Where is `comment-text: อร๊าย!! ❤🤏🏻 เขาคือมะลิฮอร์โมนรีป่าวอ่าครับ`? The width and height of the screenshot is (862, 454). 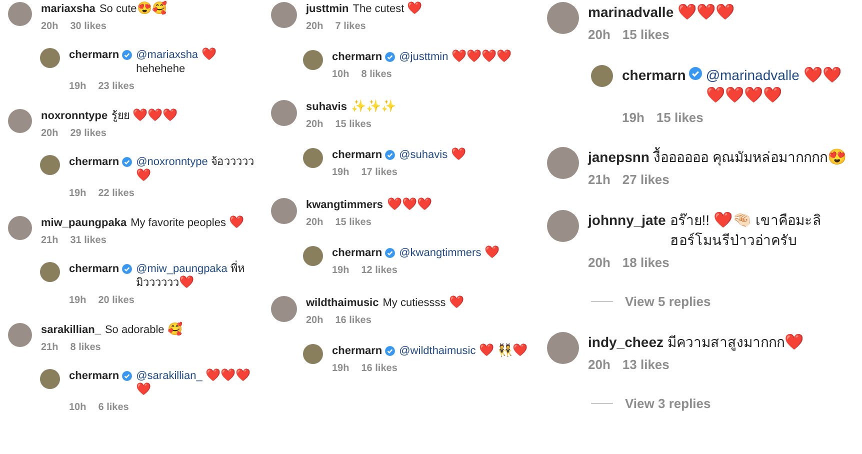 comment-text: อร๊าย!! ❤🤏🏻 เขาคือมะลิฮอร์โมนรีป่าวอ่าครับ is located at coordinates (746, 230).